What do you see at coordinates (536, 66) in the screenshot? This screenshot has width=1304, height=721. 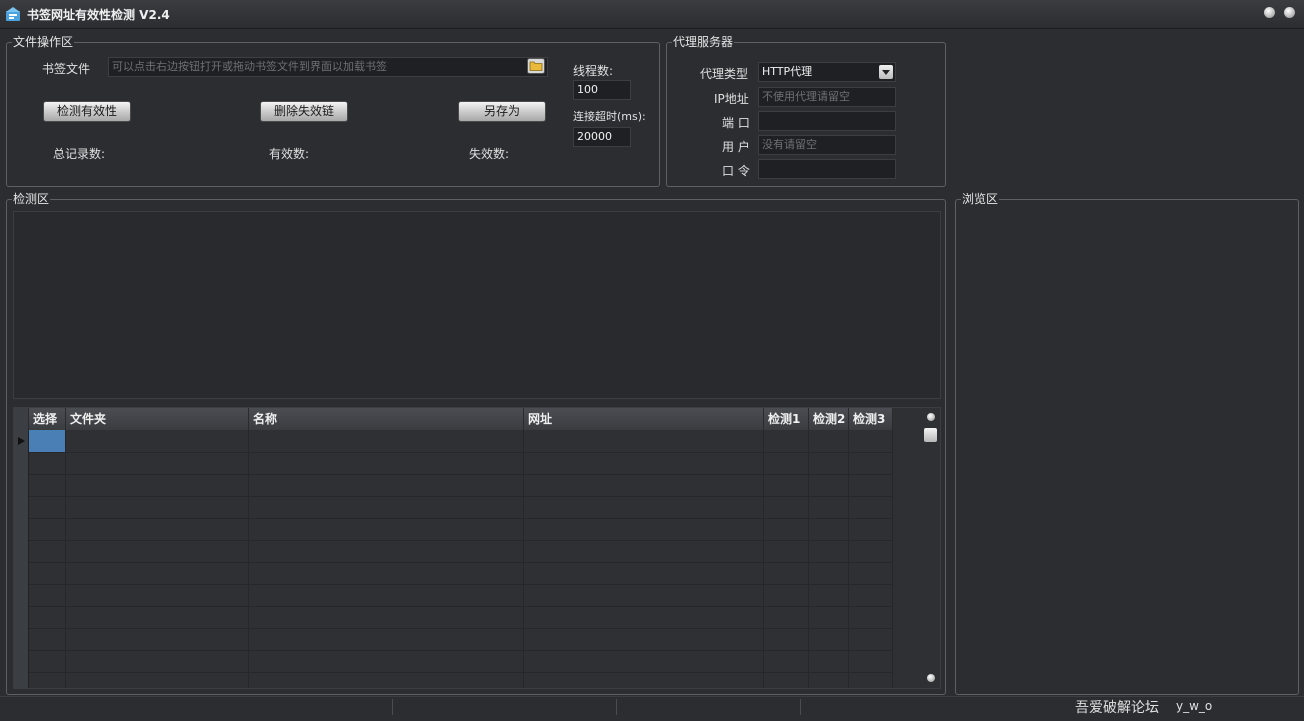 I see `open-folder-icon` at bounding box center [536, 66].